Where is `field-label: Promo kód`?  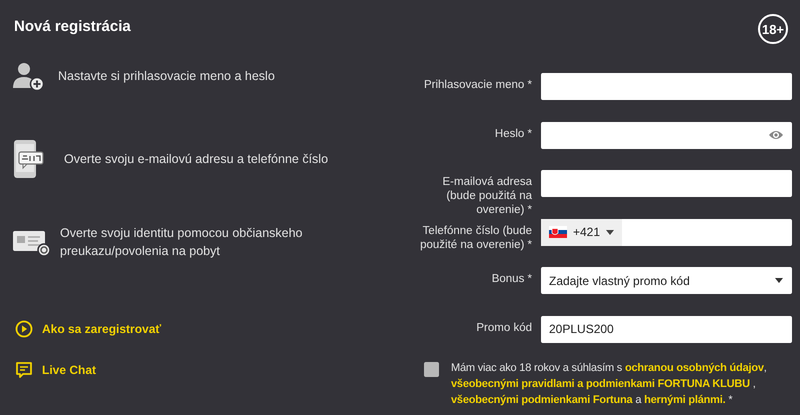
field-label: Promo kód is located at coordinates (503, 327).